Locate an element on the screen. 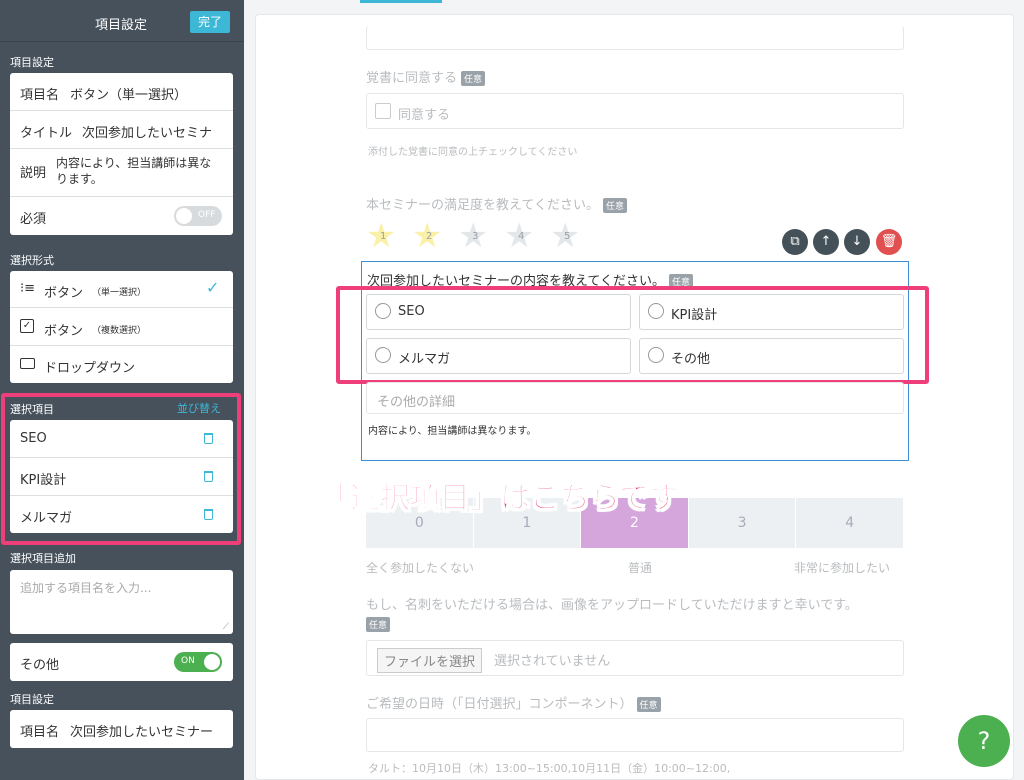  file-upload-field: ファイルを選択 選択されていません is located at coordinates (635, 658).